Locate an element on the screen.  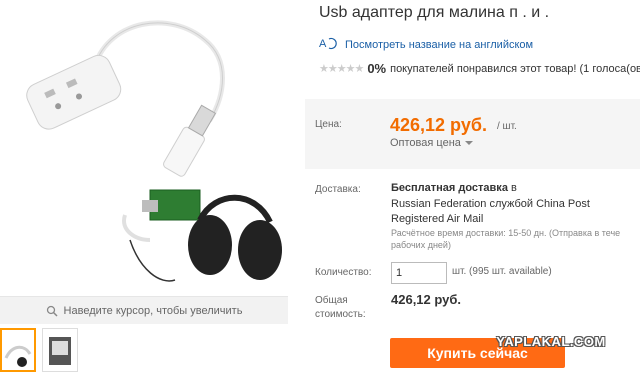
wholesale-price-dropdown: Оптовая цена is located at coordinates (431, 143).